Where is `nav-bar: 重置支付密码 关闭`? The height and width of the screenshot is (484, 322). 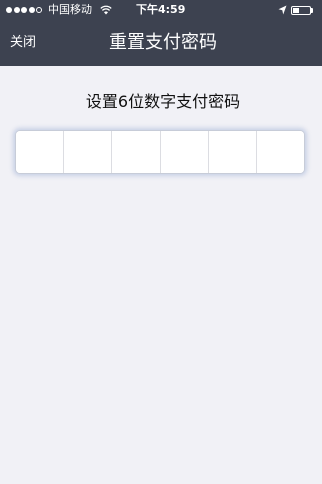 nav-bar: 重置支付密码 关闭 is located at coordinates (161, 43).